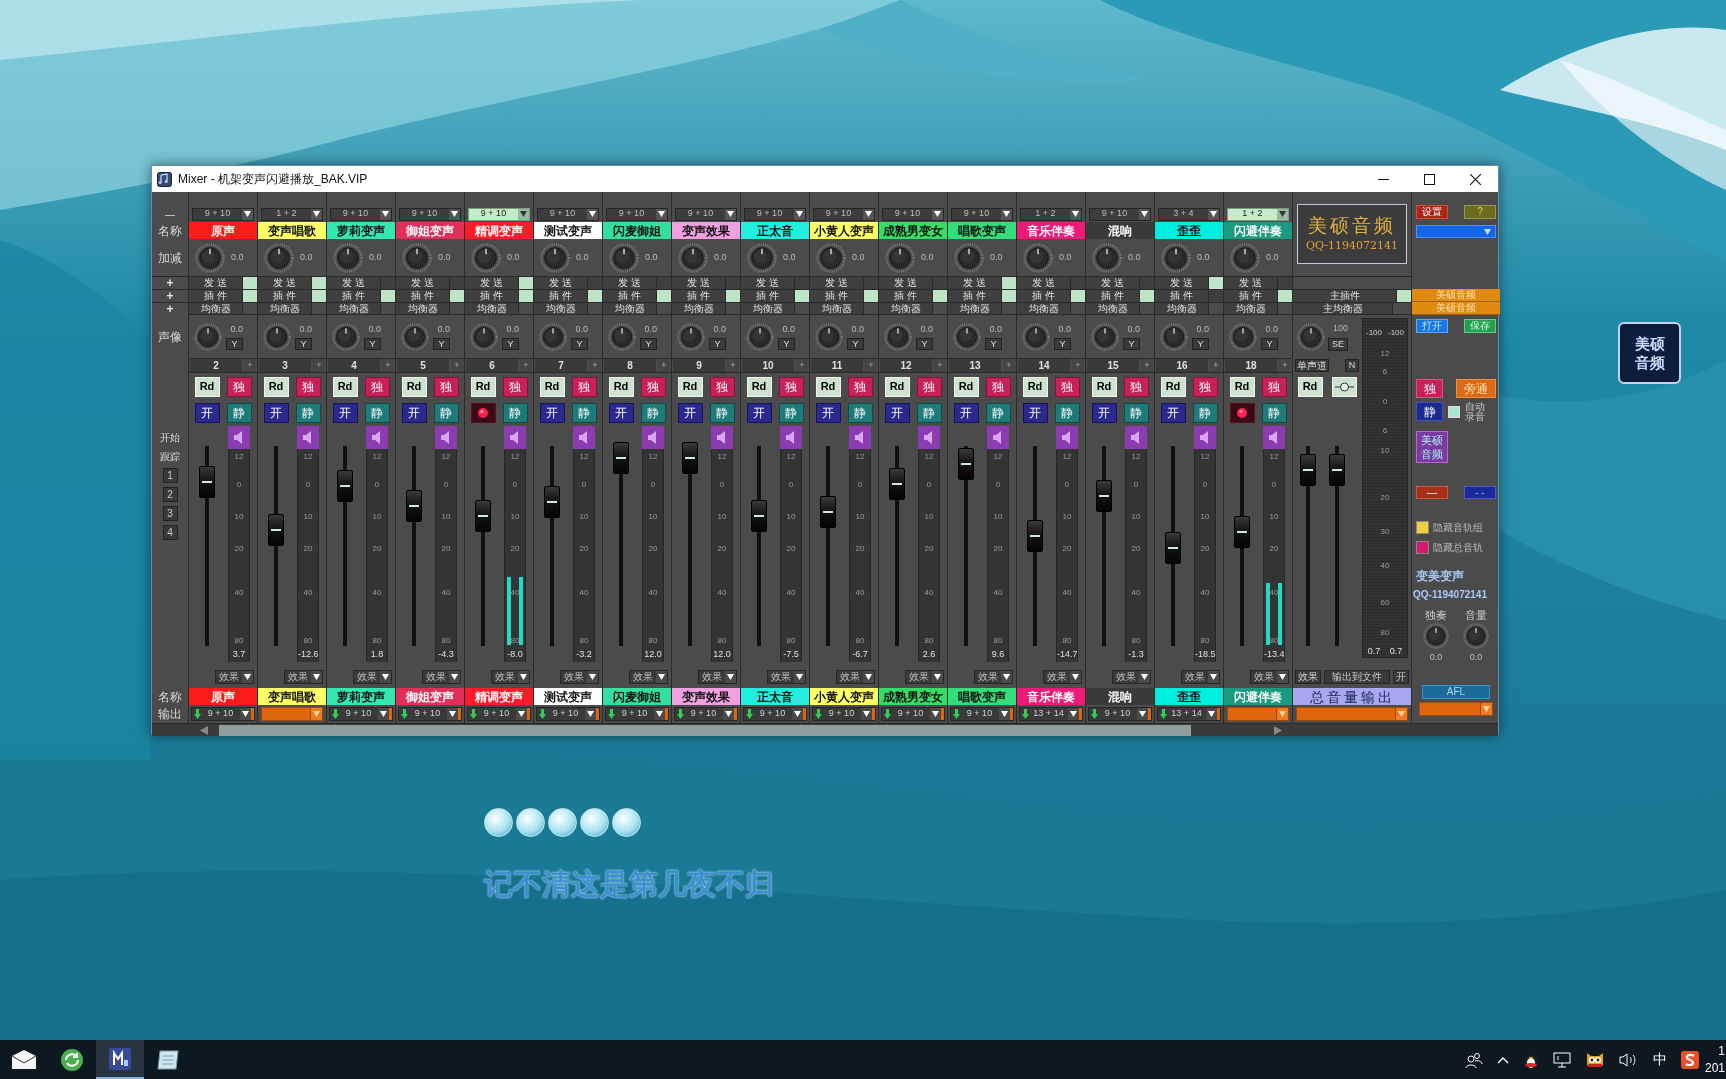  What do you see at coordinates (1561, 1059) in the screenshot?
I see `network-icon` at bounding box center [1561, 1059].